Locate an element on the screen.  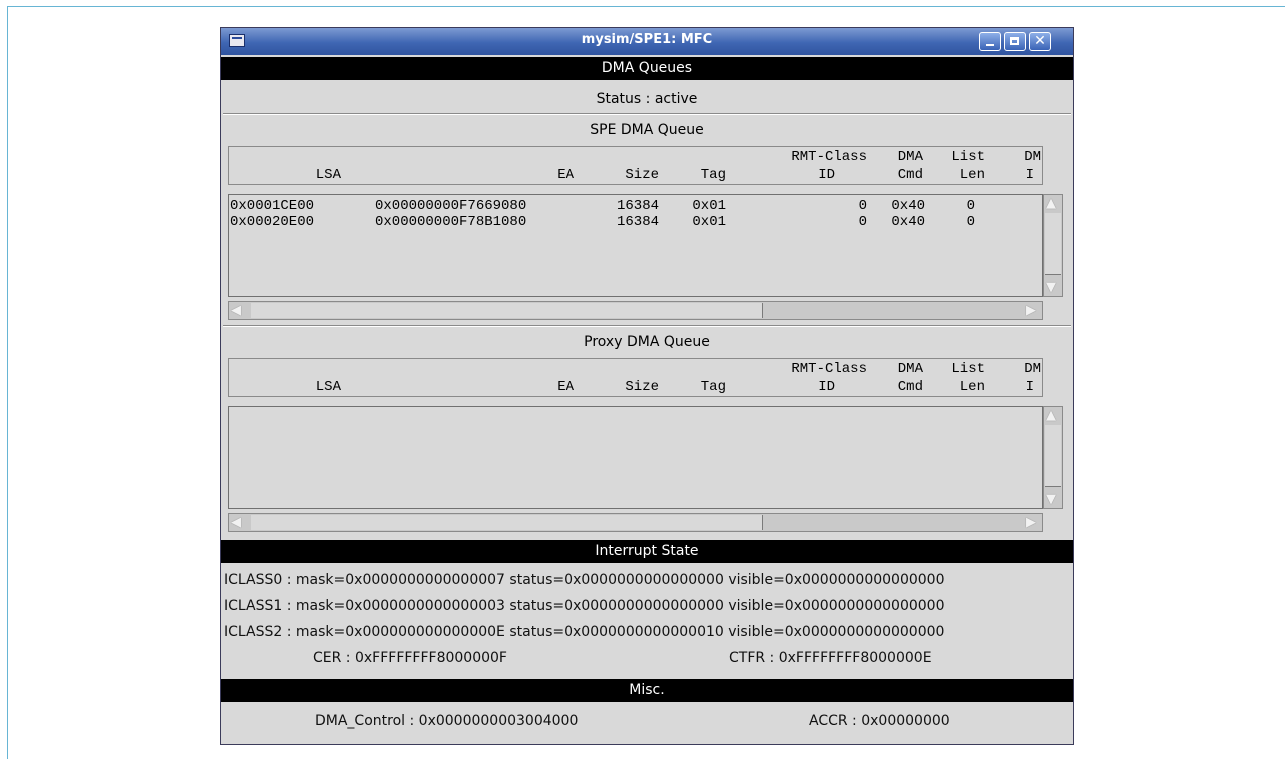
close-icon: ✕ is located at coordinates (1040, 41).